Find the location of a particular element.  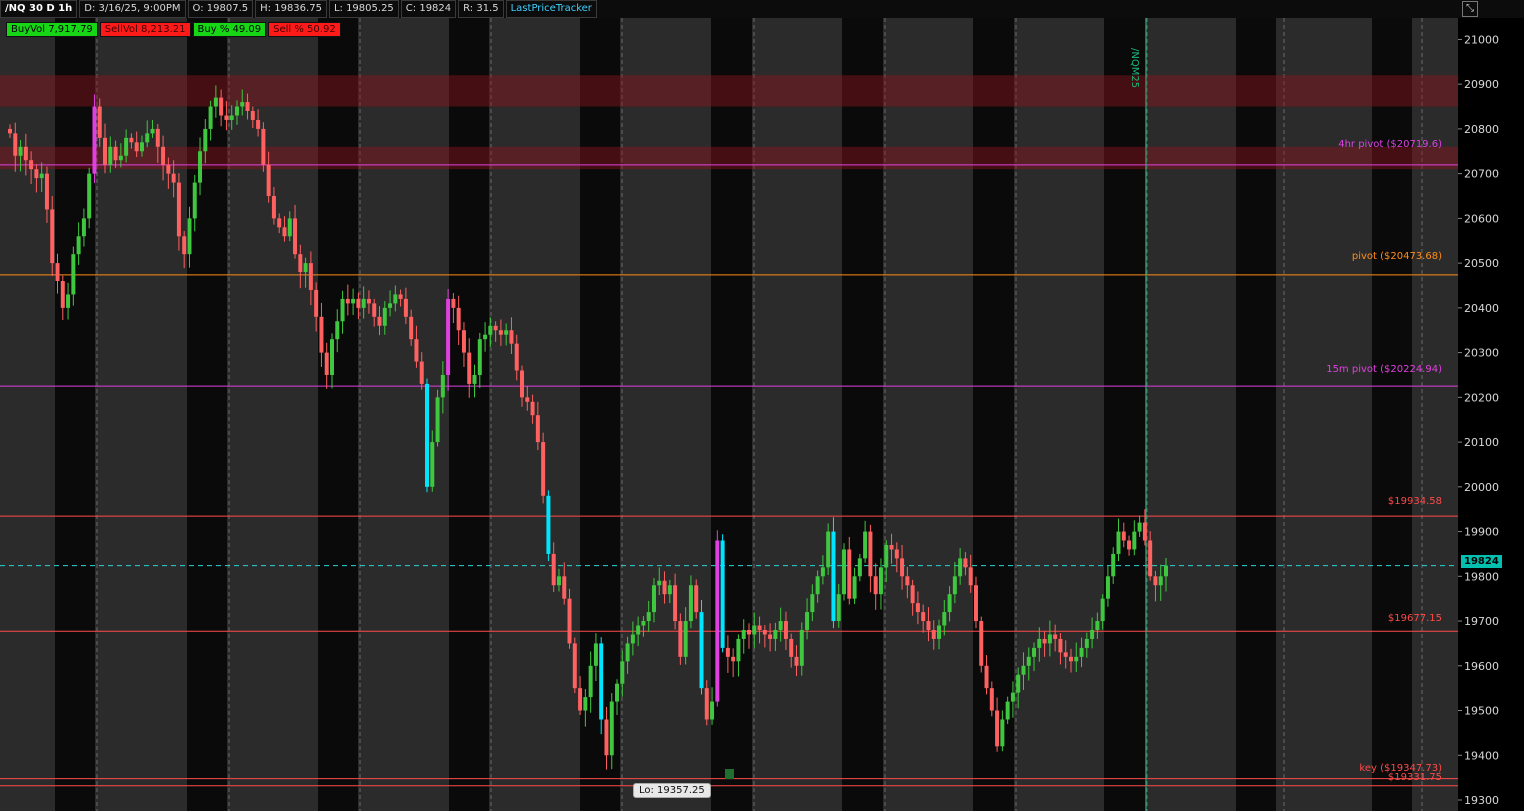

last-price-tracker-label: LastPriceTracker is located at coordinates (551, 9).